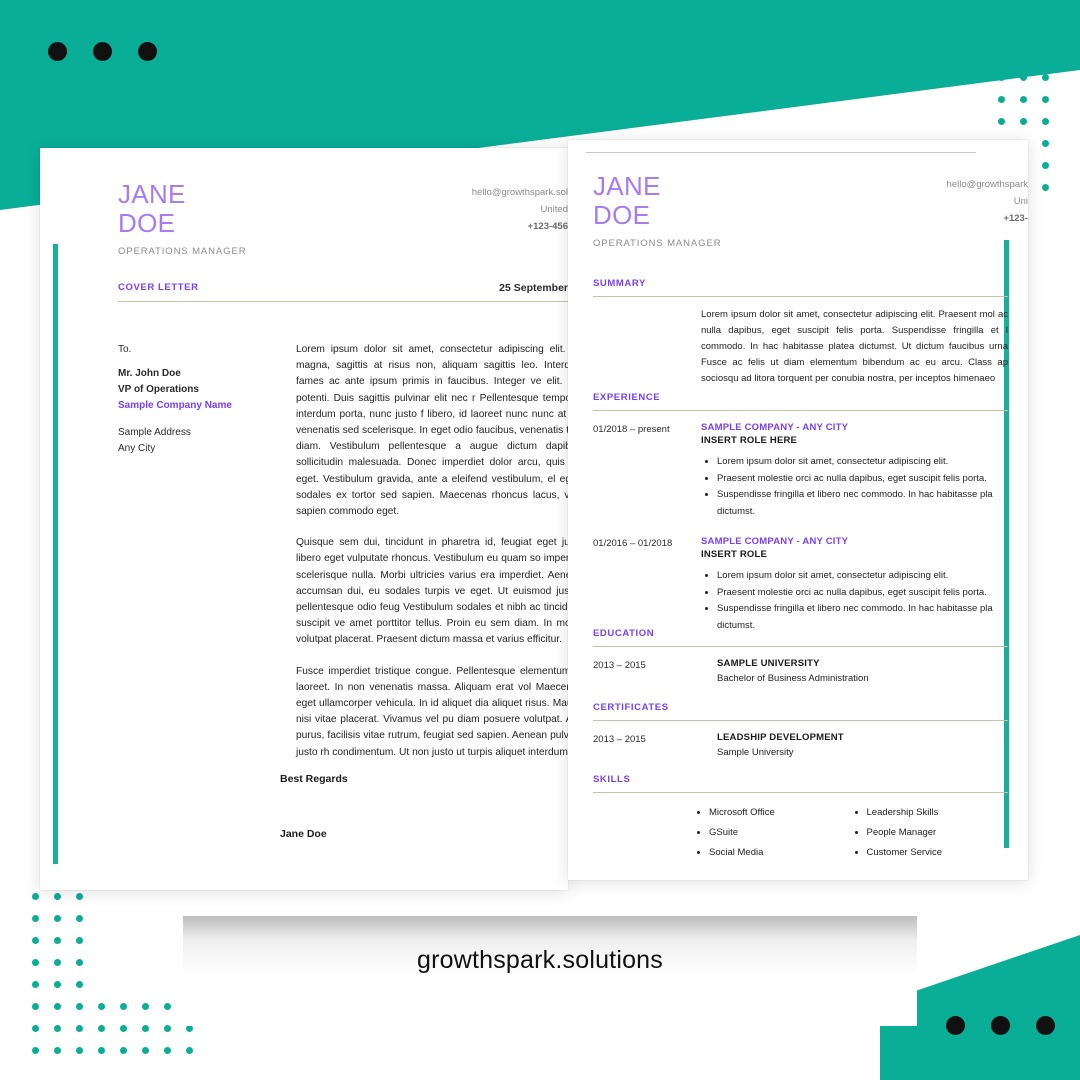 The width and height of the screenshot is (1080, 1080). I want to click on section-title-skills: SKILLS, so click(612, 779).